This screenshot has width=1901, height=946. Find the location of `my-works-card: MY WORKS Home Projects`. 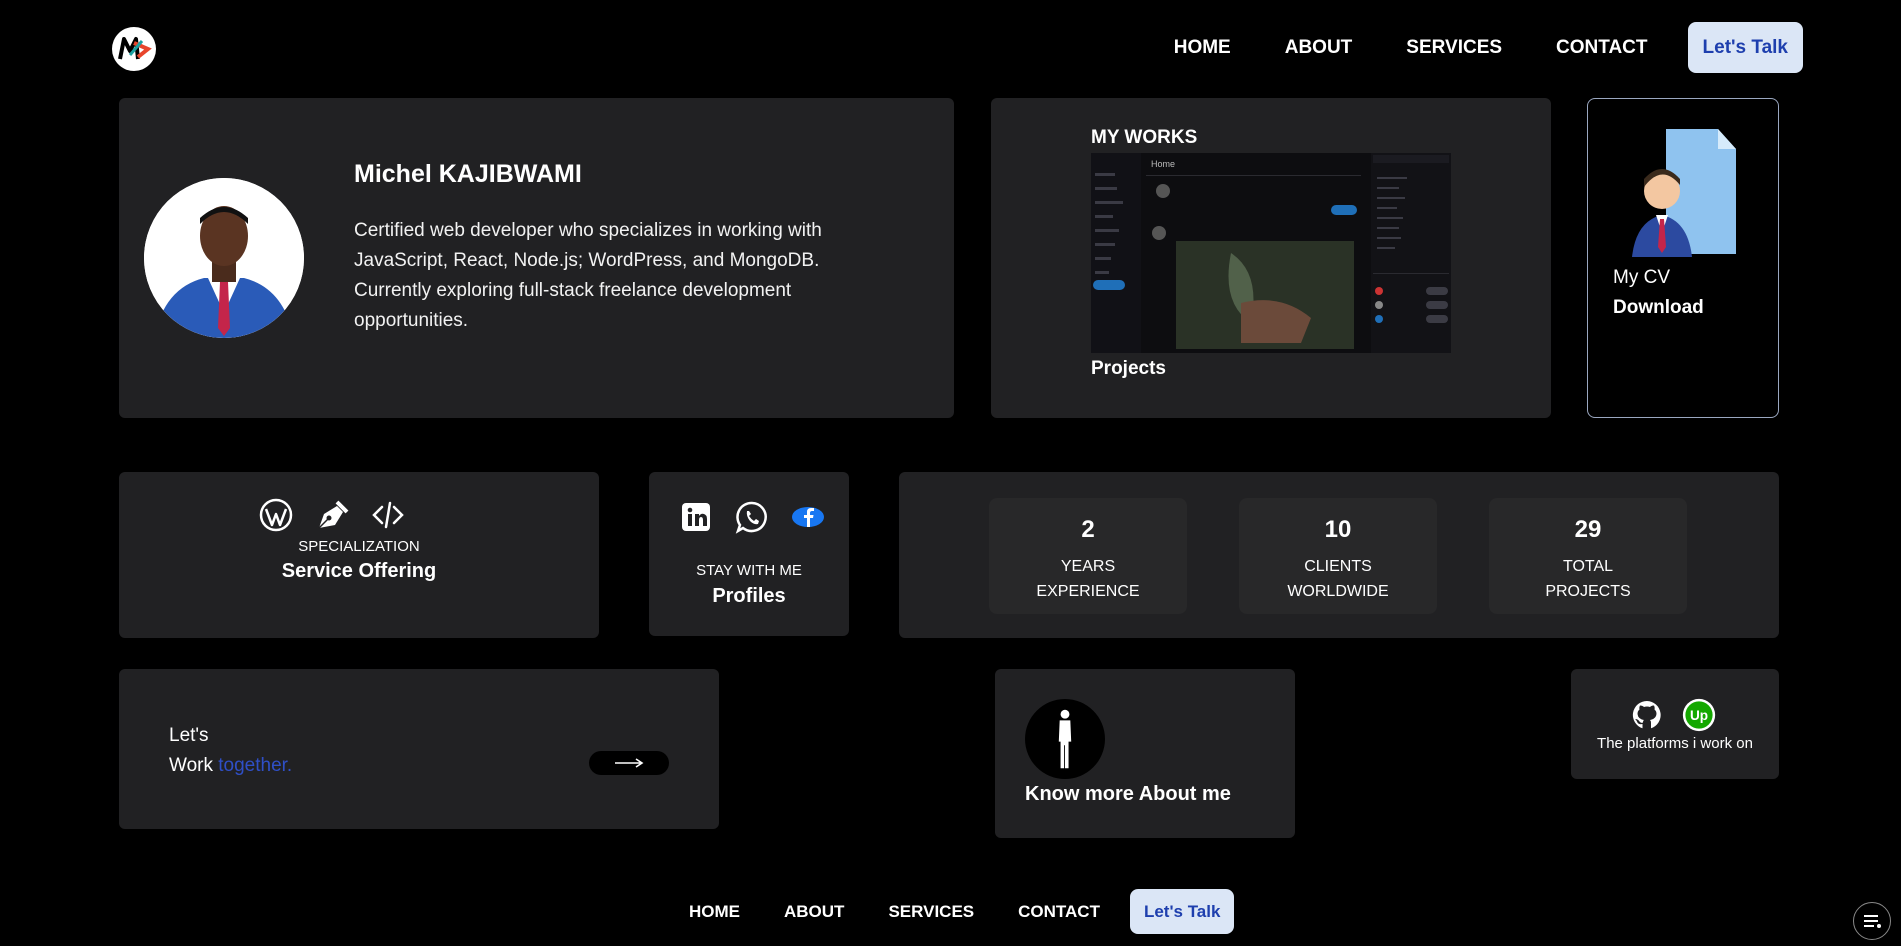

my-works-card: MY WORKS Home Projects is located at coordinates (1271, 258).